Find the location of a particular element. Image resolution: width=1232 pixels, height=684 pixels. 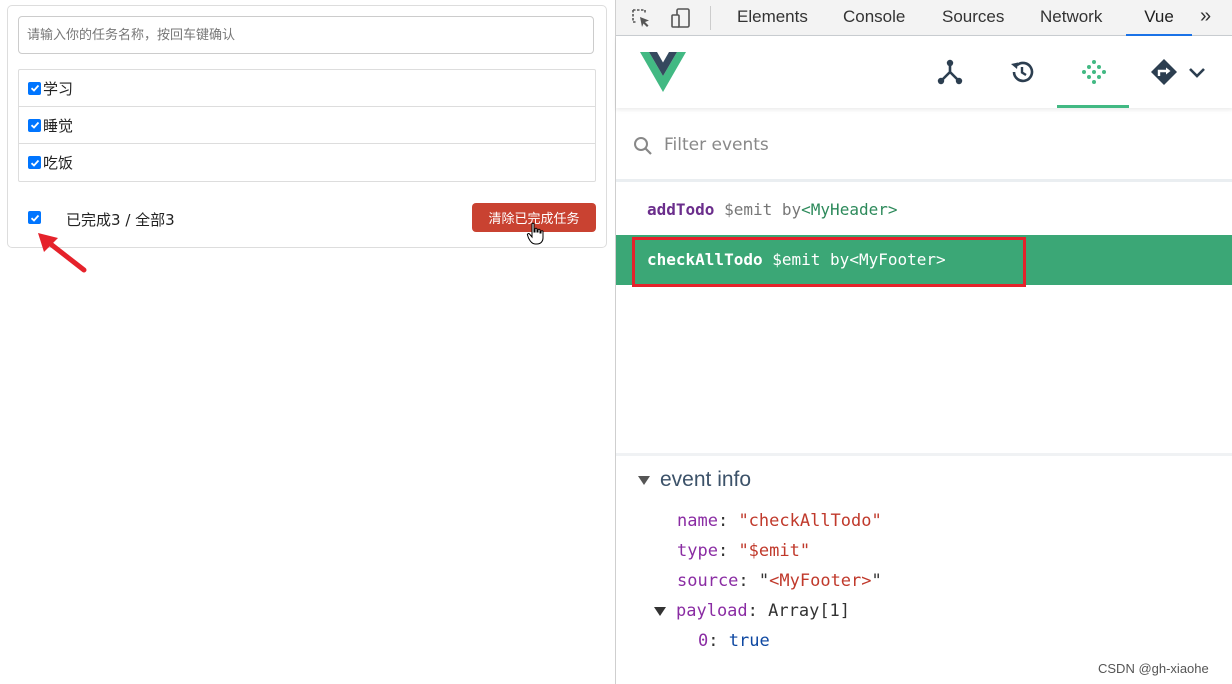

todo-label: 学习 is located at coordinates (58, 88).